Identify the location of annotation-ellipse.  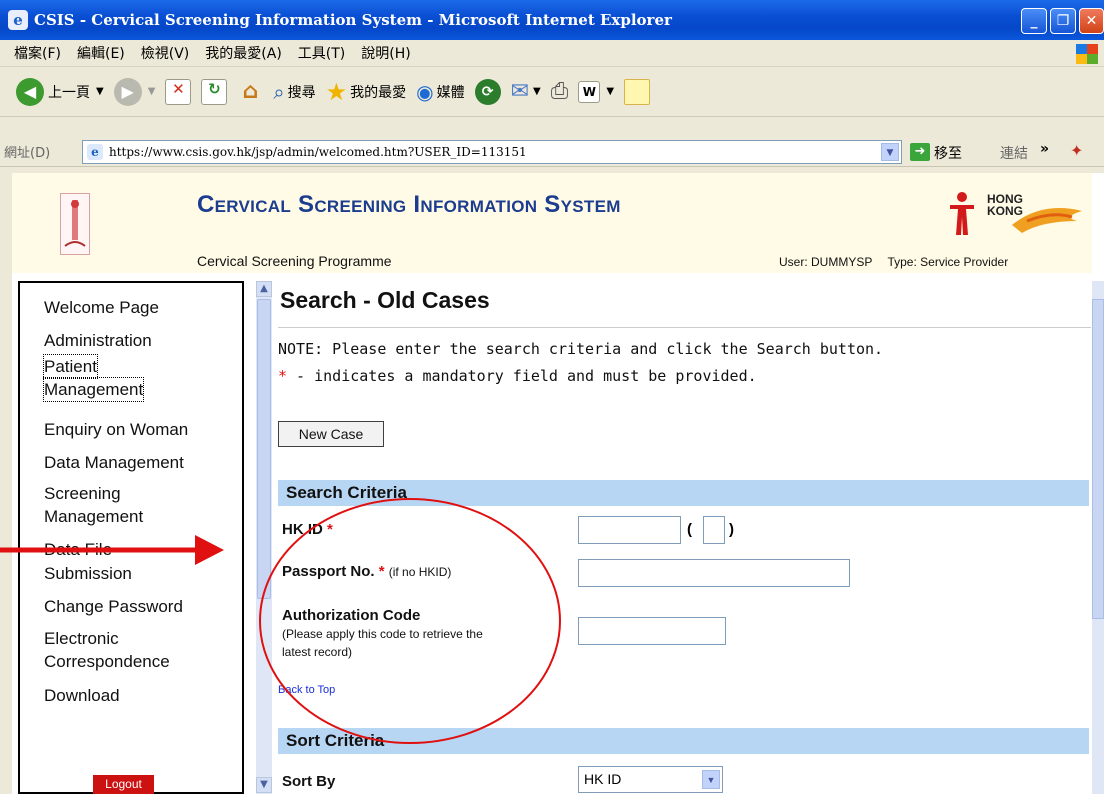
(410, 621).